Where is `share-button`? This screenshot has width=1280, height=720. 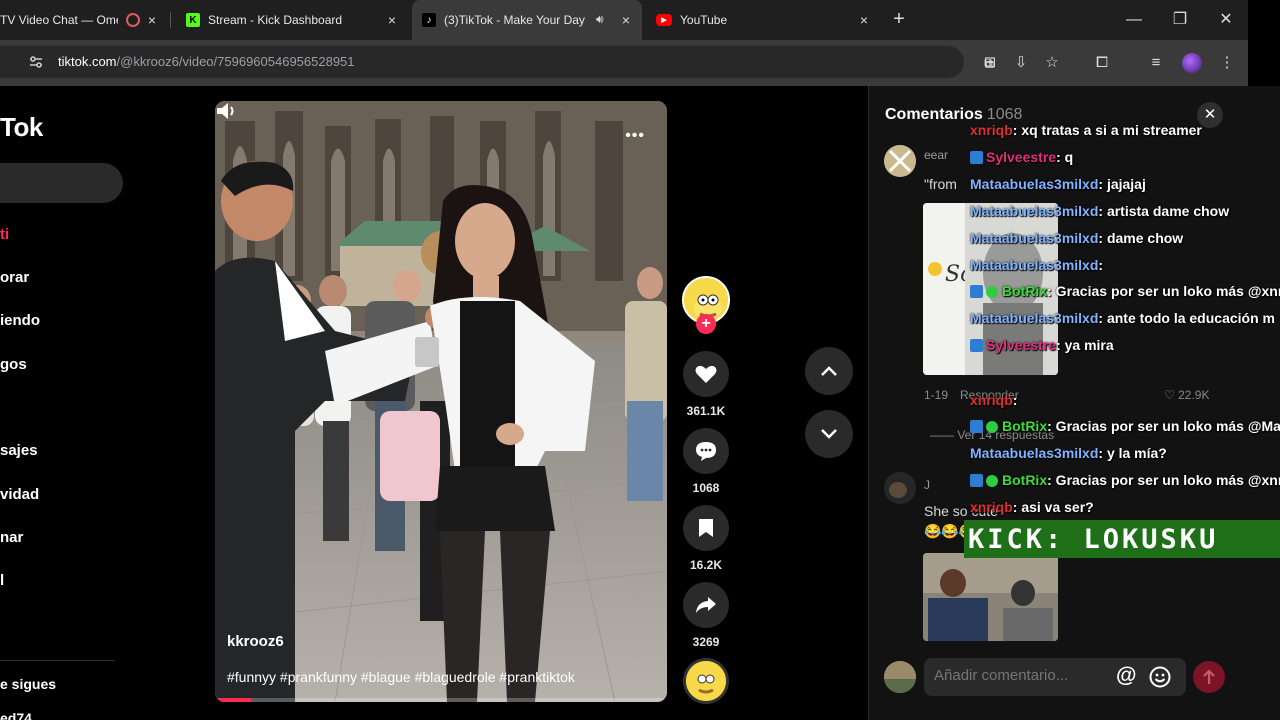 share-button is located at coordinates (706, 605).